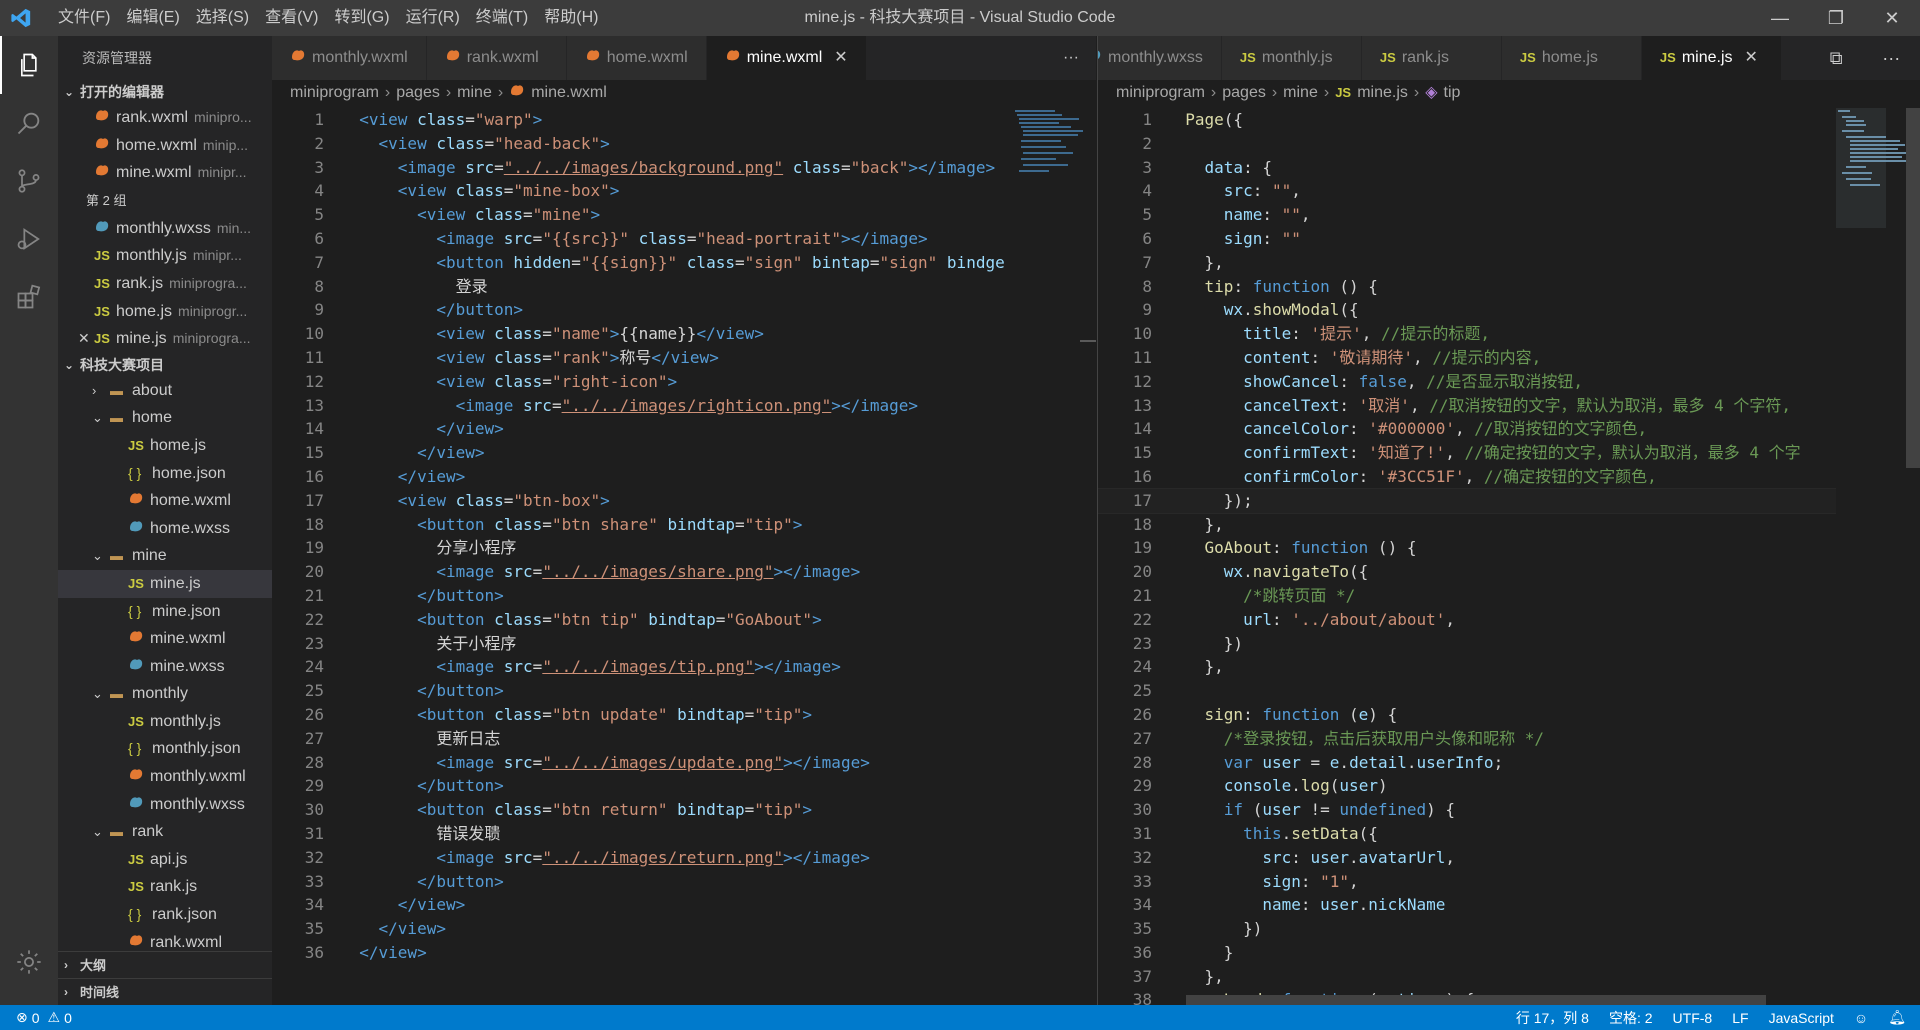 Image resolution: width=1920 pixels, height=1030 pixels. What do you see at coordinates (165, 92) in the screenshot?
I see `open-editors-header: ⌄ 打开的编辑器` at bounding box center [165, 92].